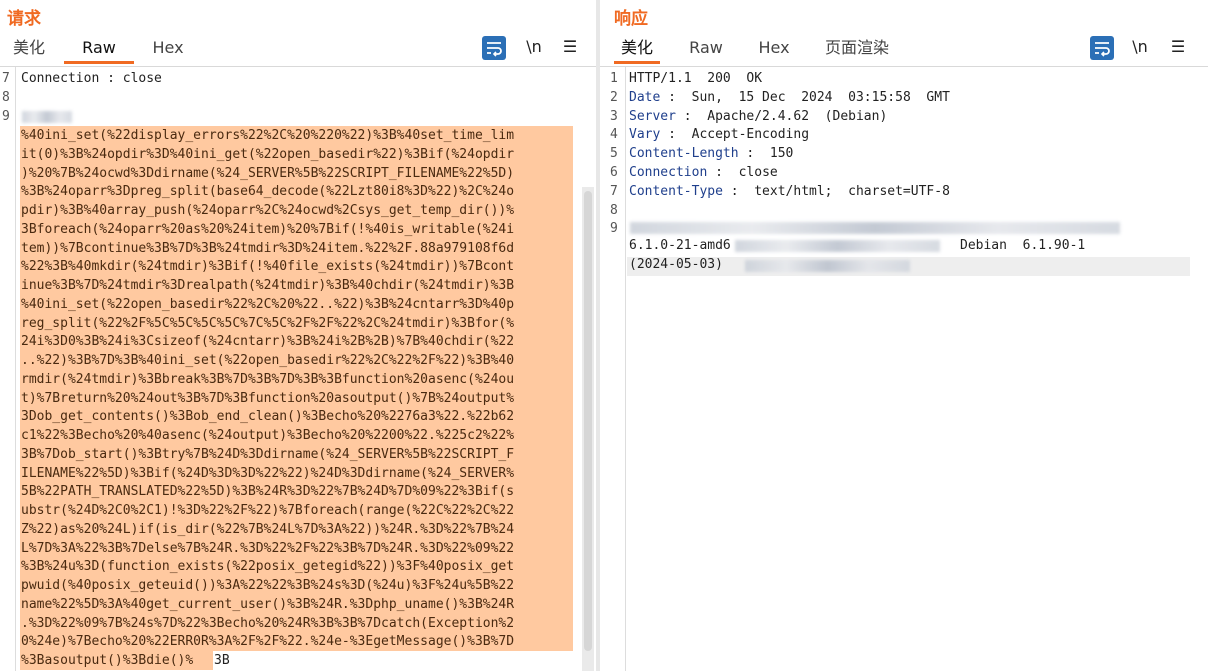  What do you see at coordinates (614, 78) in the screenshot?
I see `line-number: 1` at bounding box center [614, 78].